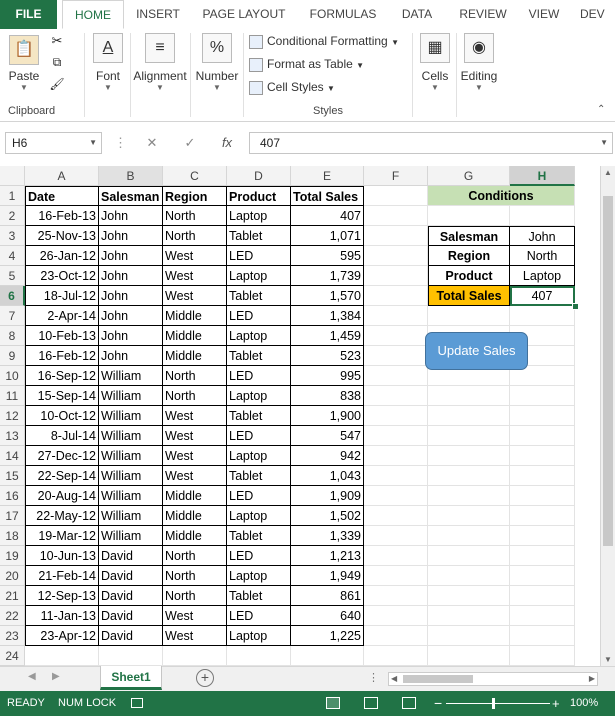  Describe the element at coordinates (62, 516) in the screenshot. I see `table-cell: 22-May-12` at that location.